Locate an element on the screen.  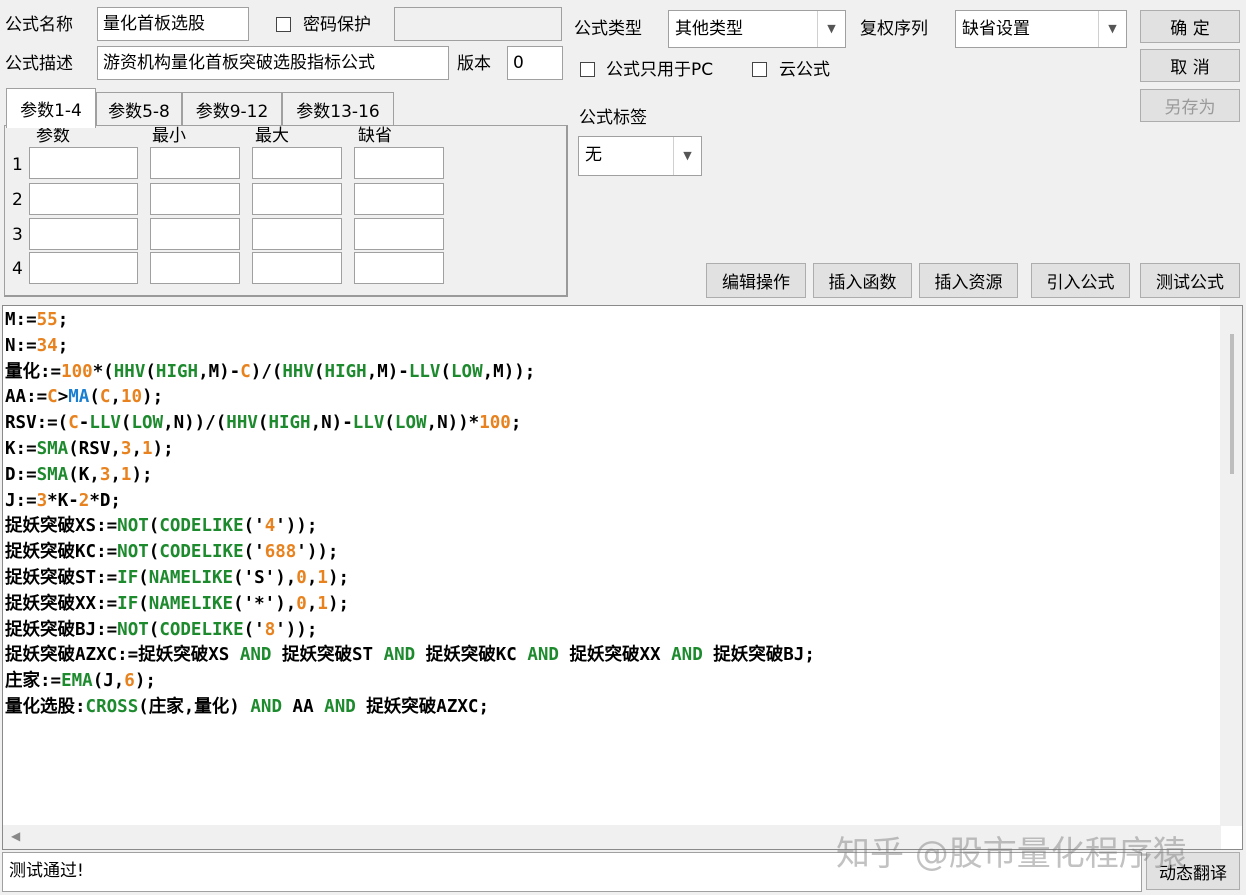
code-line: 捉妖突破ST:=IF(NAMELIKE('S'),0,1); is located at coordinates (410, 579).